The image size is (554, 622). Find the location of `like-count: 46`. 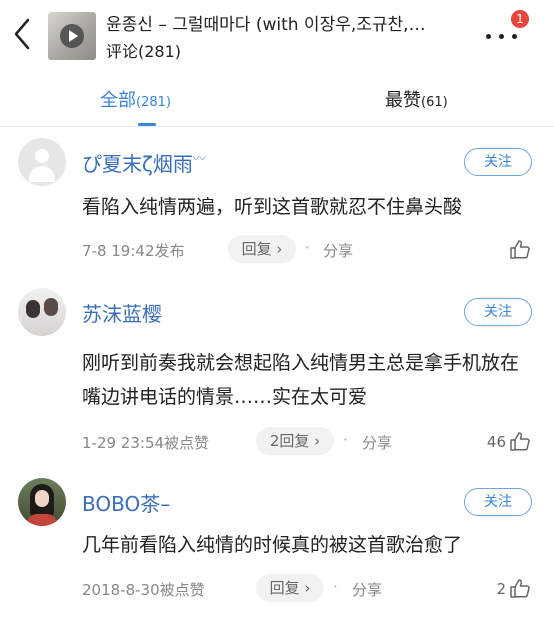

like-count: 46 is located at coordinates (496, 442).